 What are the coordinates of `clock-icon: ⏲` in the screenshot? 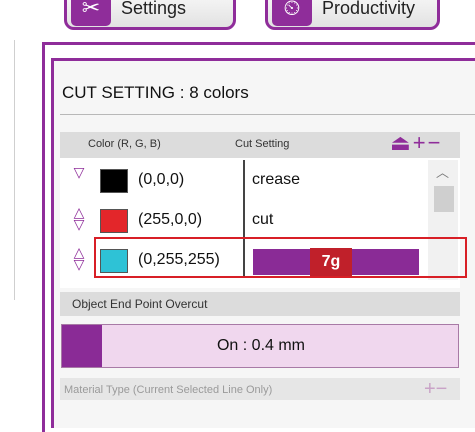 It's located at (292, 13).